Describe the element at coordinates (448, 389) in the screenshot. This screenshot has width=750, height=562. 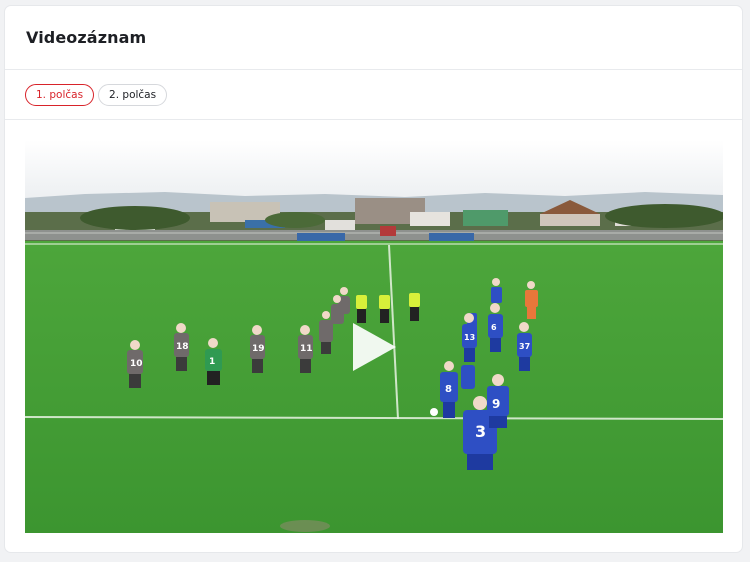
I see `svg-text: 8` at that location.